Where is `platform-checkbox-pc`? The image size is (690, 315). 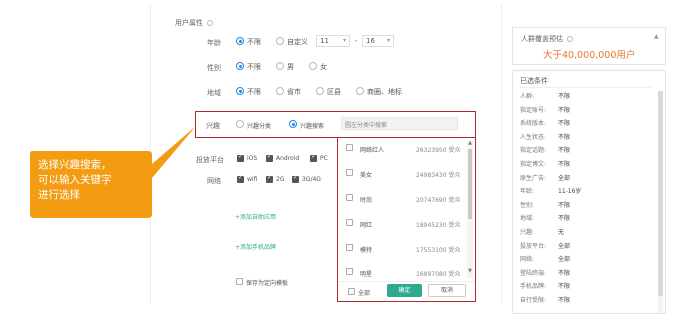
platform-checkbox-pc is located at coordinates (313, 157).